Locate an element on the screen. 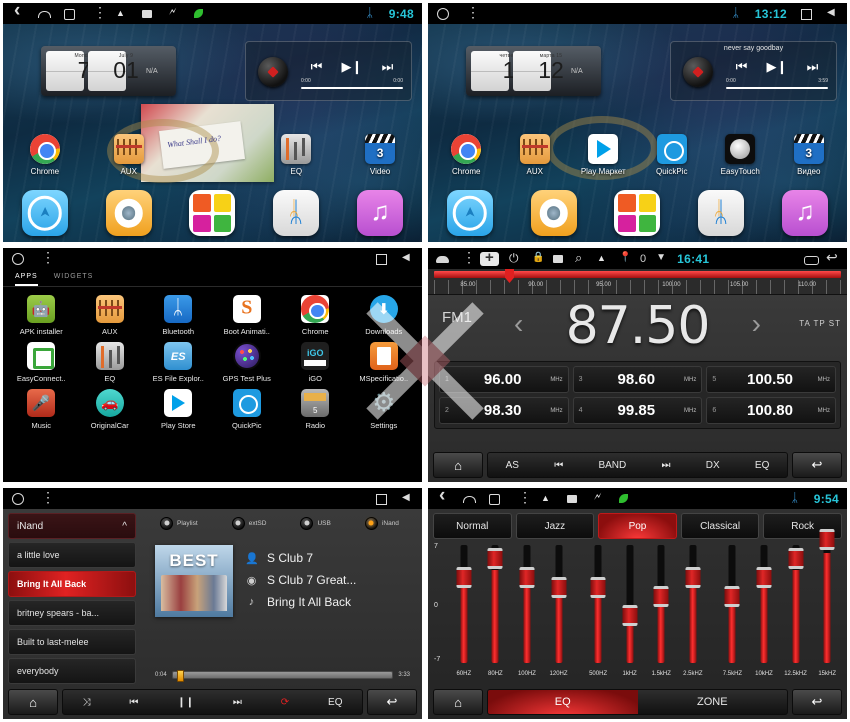 This screenshot has width=850, height=722. drawer-app-bluetooth: Bluetooth is located at coordinates (178, 315).